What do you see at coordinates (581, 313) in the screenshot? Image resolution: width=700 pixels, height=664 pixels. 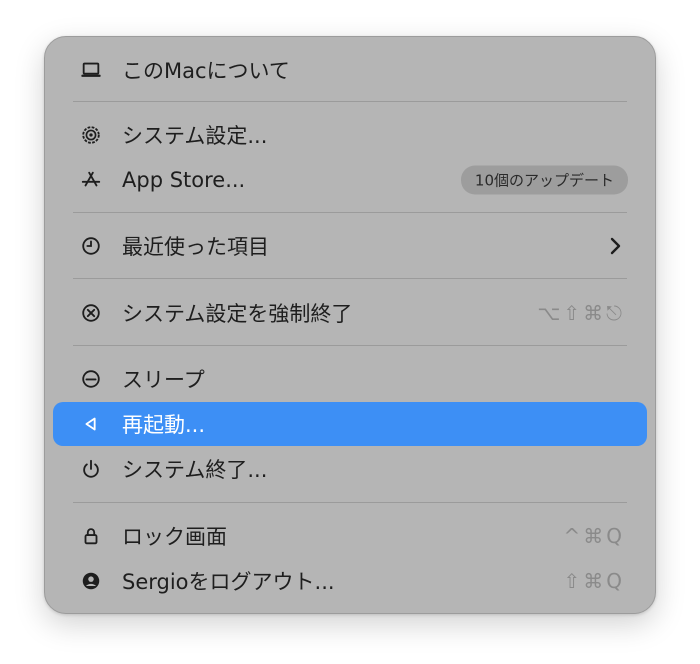 I see `keyboard-shortcut: ⌥⇧⌘⎋` at bounding box center [581, 313].